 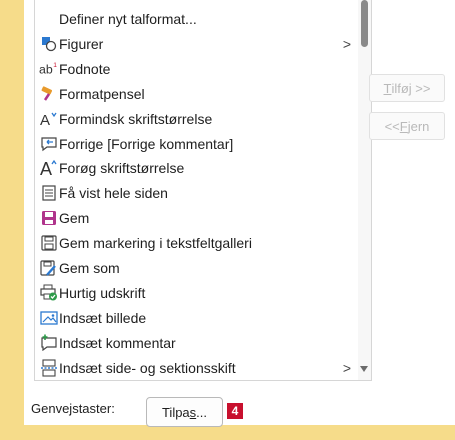 What do you see at coordinates (48, 368) in the screenshot?
I see `page-break-icon` at bounding box center [48, 368].